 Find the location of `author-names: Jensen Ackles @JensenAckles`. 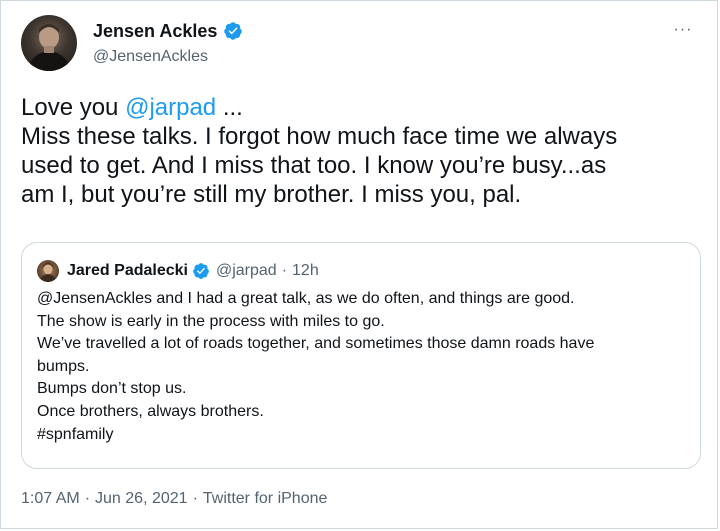

author-names: Jensen Ackles @JensenAckles is located at coordinates (168, 43).